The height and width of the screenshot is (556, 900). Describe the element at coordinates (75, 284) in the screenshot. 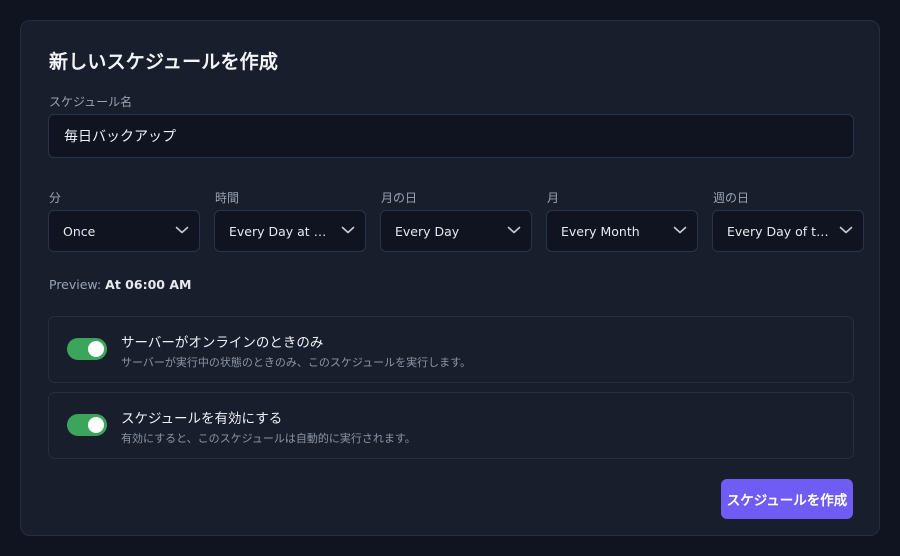

I see `preview-label: Preview:` at that location.